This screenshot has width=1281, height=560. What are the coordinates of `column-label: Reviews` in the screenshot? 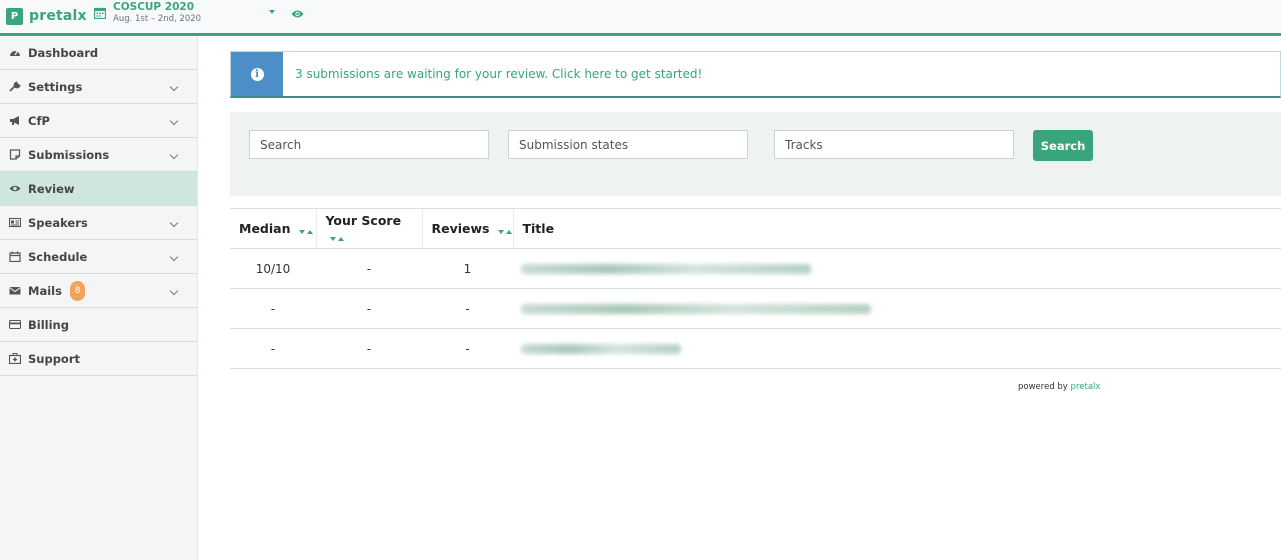 It's located at (460, 228).